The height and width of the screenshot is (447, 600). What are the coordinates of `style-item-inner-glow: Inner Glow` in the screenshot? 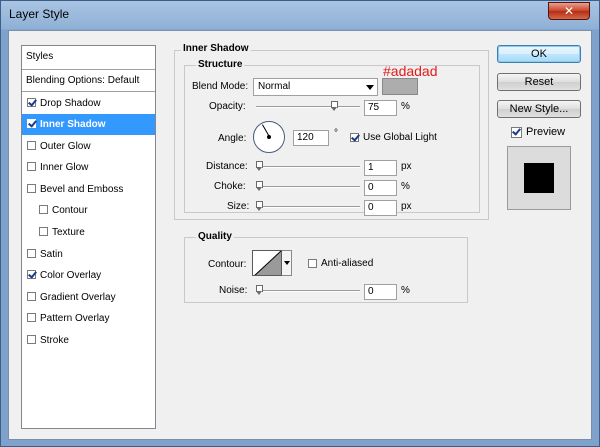 It's located at (88, 167).